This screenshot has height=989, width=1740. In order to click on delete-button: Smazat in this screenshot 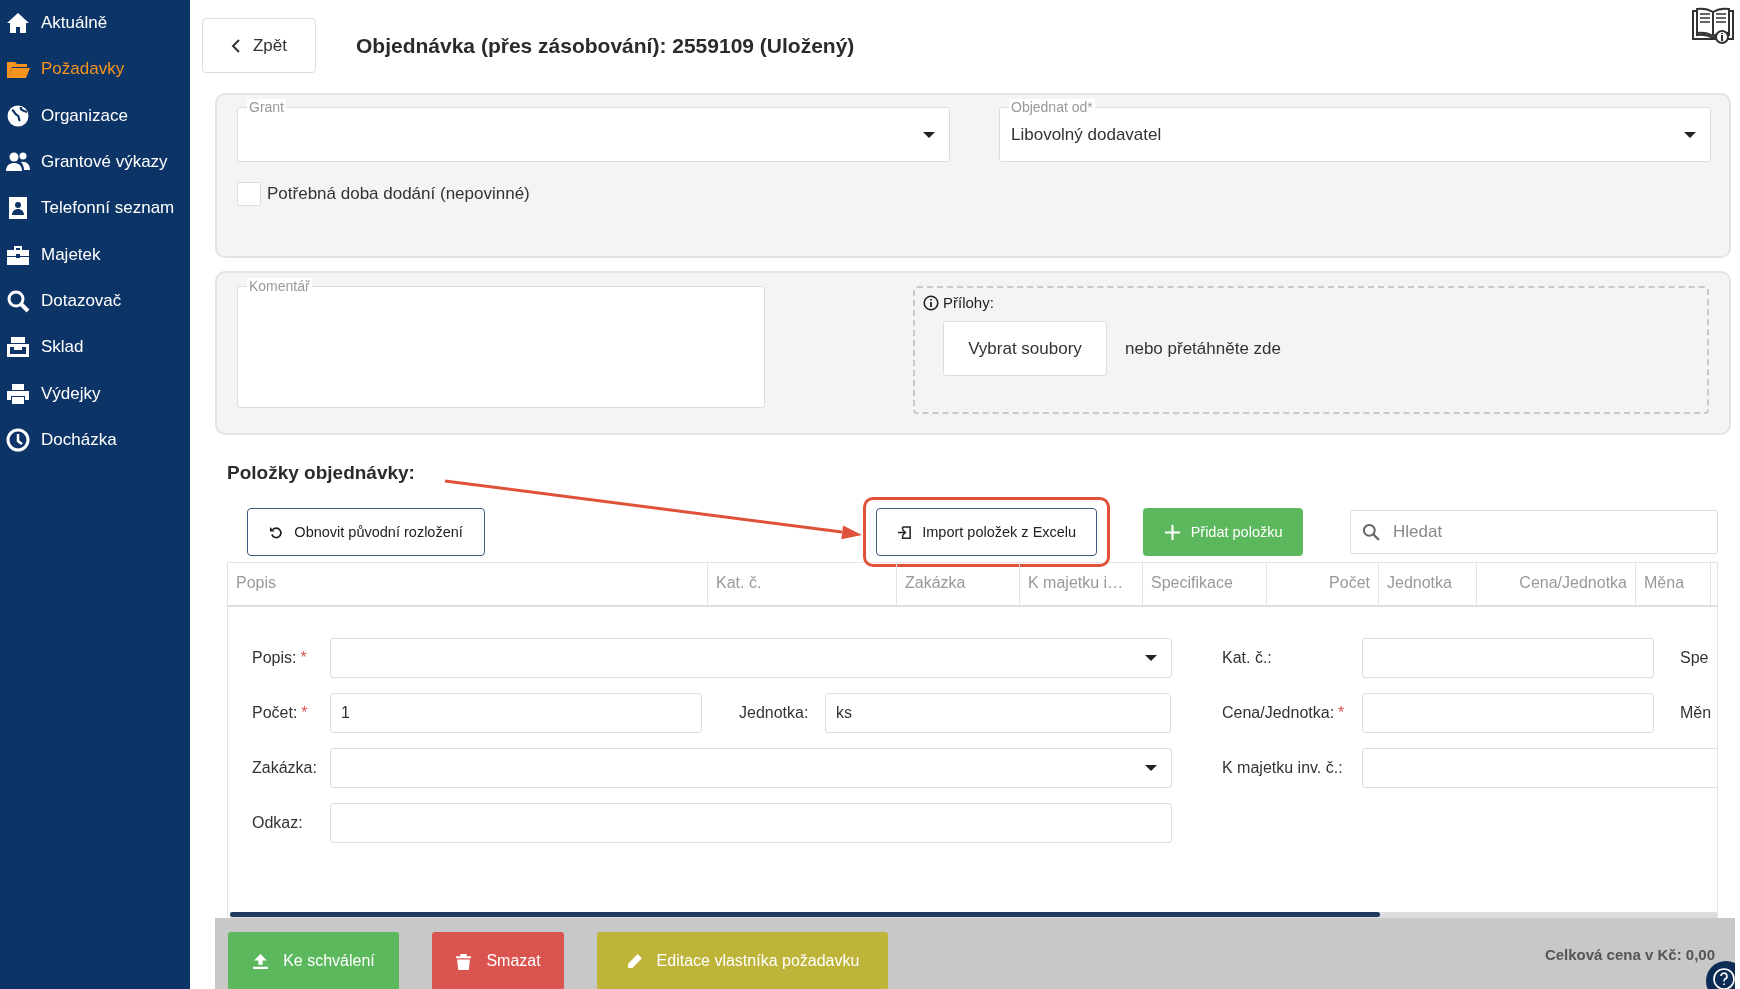, I will do `click(498, 960)`.